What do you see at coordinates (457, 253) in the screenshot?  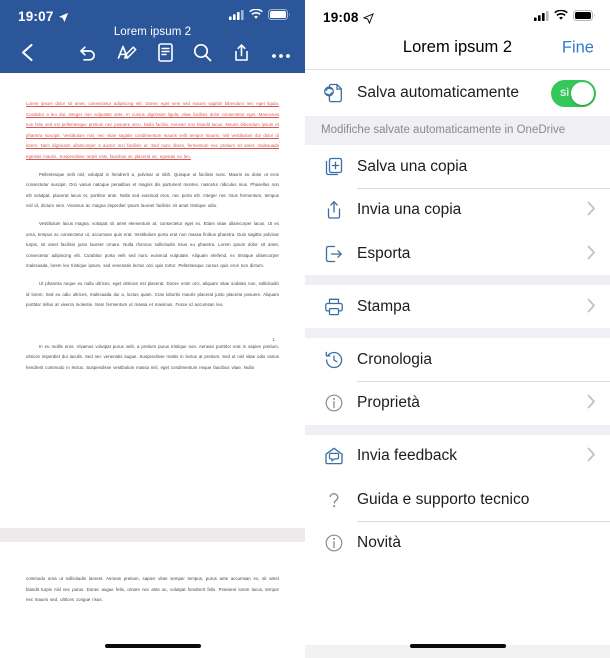 I see `row-esporta: Esporta` at bounding box center [457, 253].